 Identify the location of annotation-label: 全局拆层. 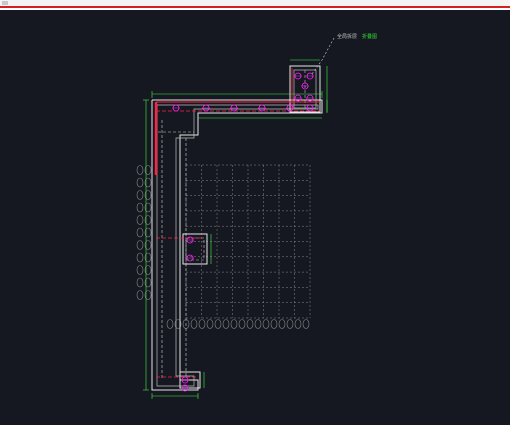
(347, 36).